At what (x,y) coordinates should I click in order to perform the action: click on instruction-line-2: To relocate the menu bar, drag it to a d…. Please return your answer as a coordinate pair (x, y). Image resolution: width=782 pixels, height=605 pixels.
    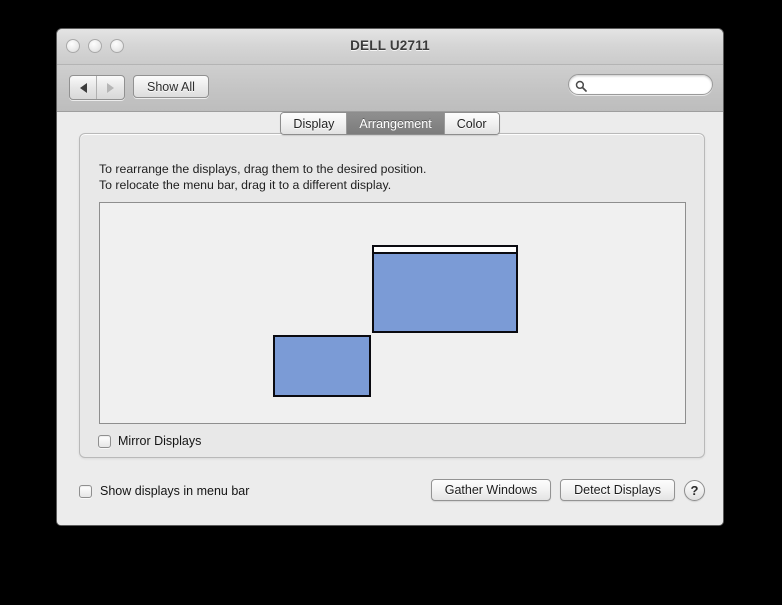
    Looking at the image, I should click on (245, 185).